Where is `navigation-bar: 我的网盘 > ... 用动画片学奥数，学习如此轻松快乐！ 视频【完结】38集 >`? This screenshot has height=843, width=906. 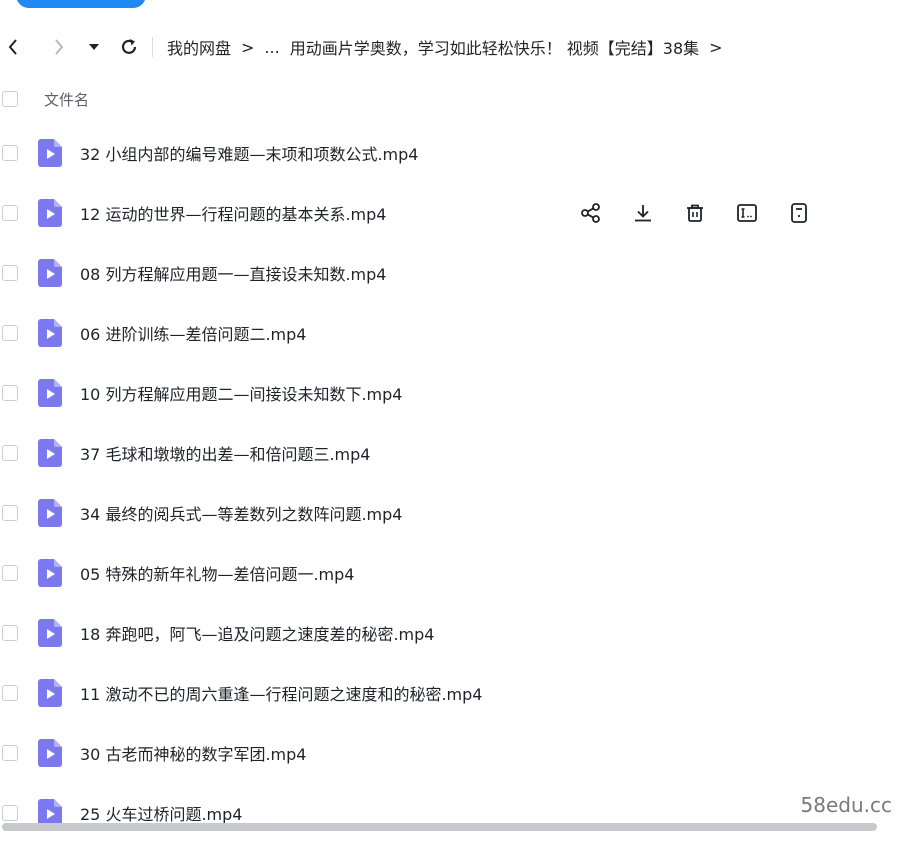 navigation-bar: 我的网盘 > ... 用动画片学奥数，学习如此轻松快乐！ 视频【完结】38集 > is located at coordinates (453, 47).